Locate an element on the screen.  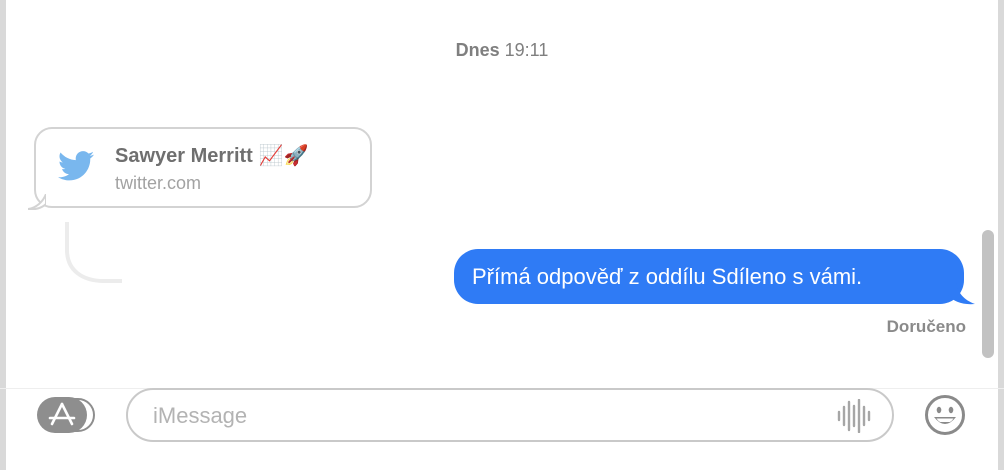
message-input-placeholder: iMessage is located at coordinates (200, 415).